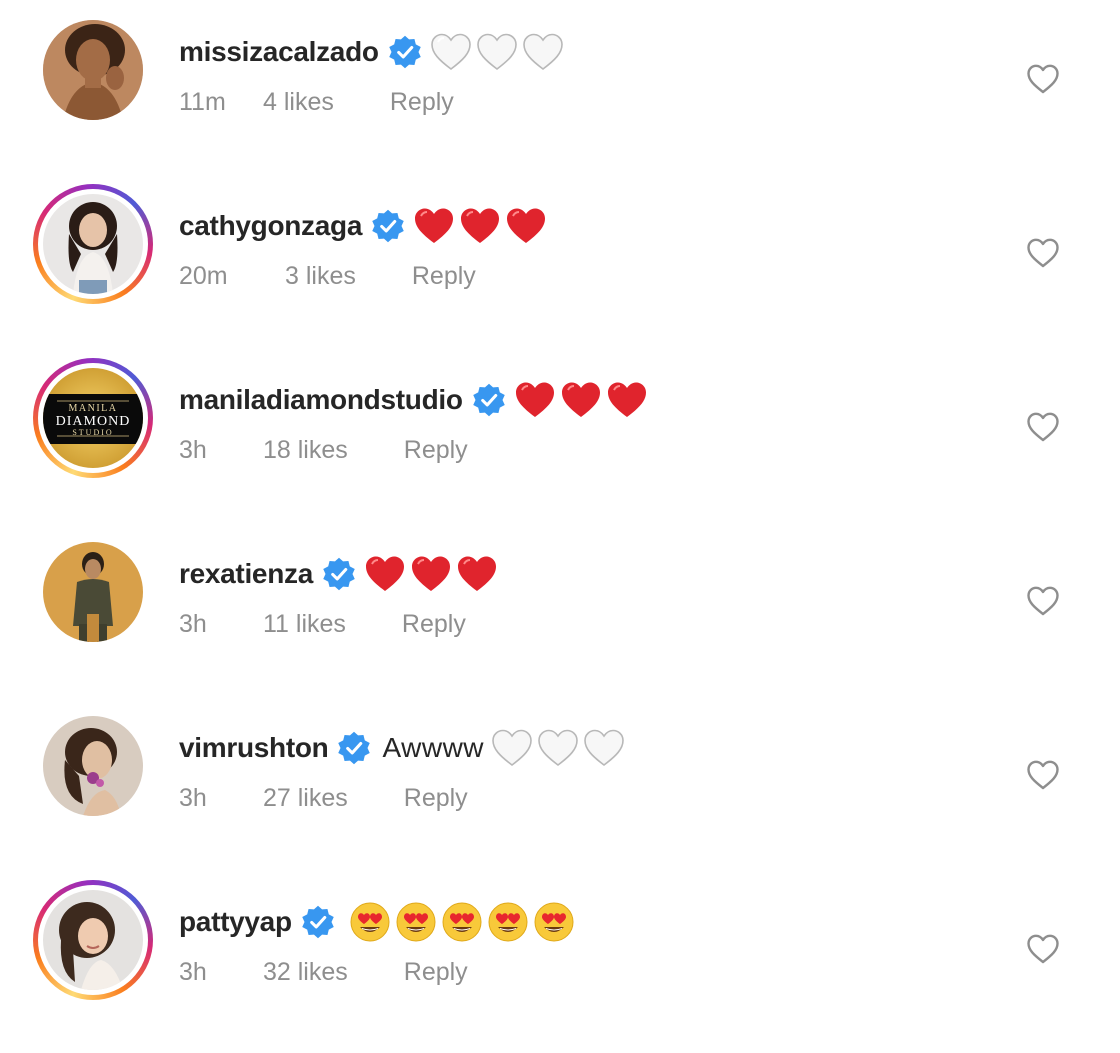 The height and width of the screenshot is (1053, 1120). I want to click on brand-logo: MANILA DIAMOND STUDIO, so click(93, 418).